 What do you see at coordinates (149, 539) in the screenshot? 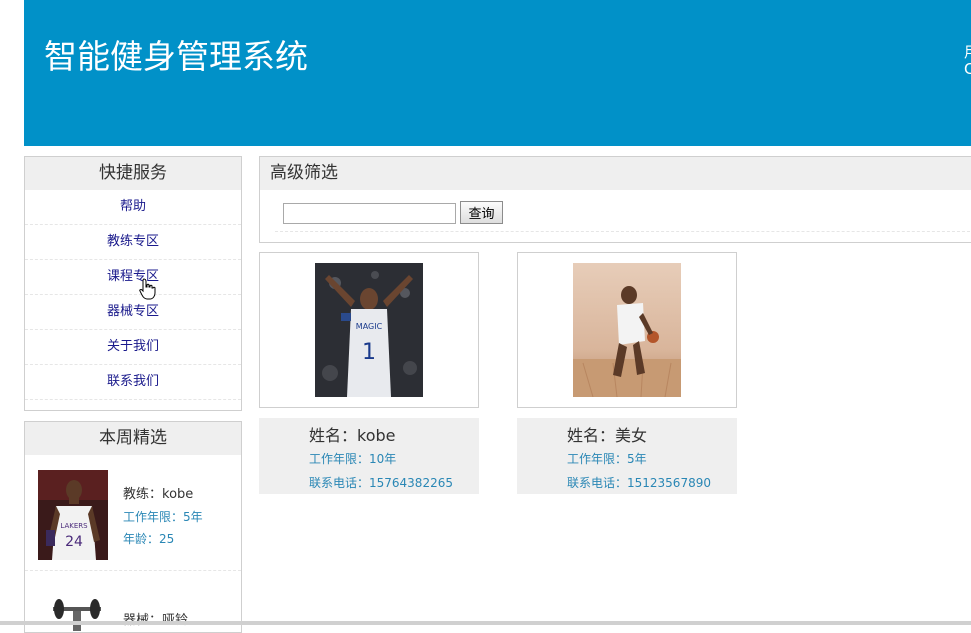
I see `weekly-pick-coach-age: 年龄：25` at bounding box center [149, 539].